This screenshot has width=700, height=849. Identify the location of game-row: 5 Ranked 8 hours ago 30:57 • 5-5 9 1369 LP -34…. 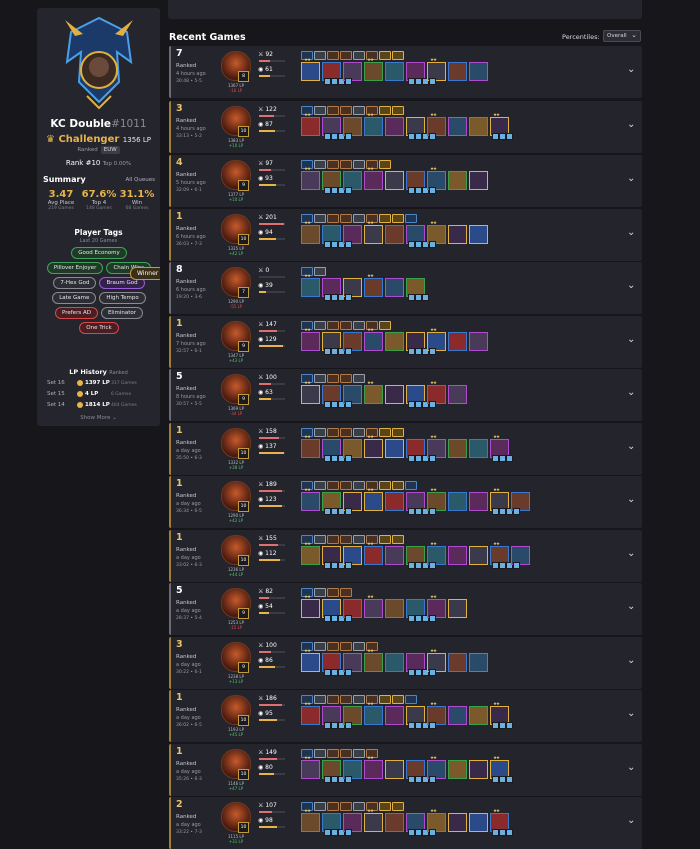
(405, 395).